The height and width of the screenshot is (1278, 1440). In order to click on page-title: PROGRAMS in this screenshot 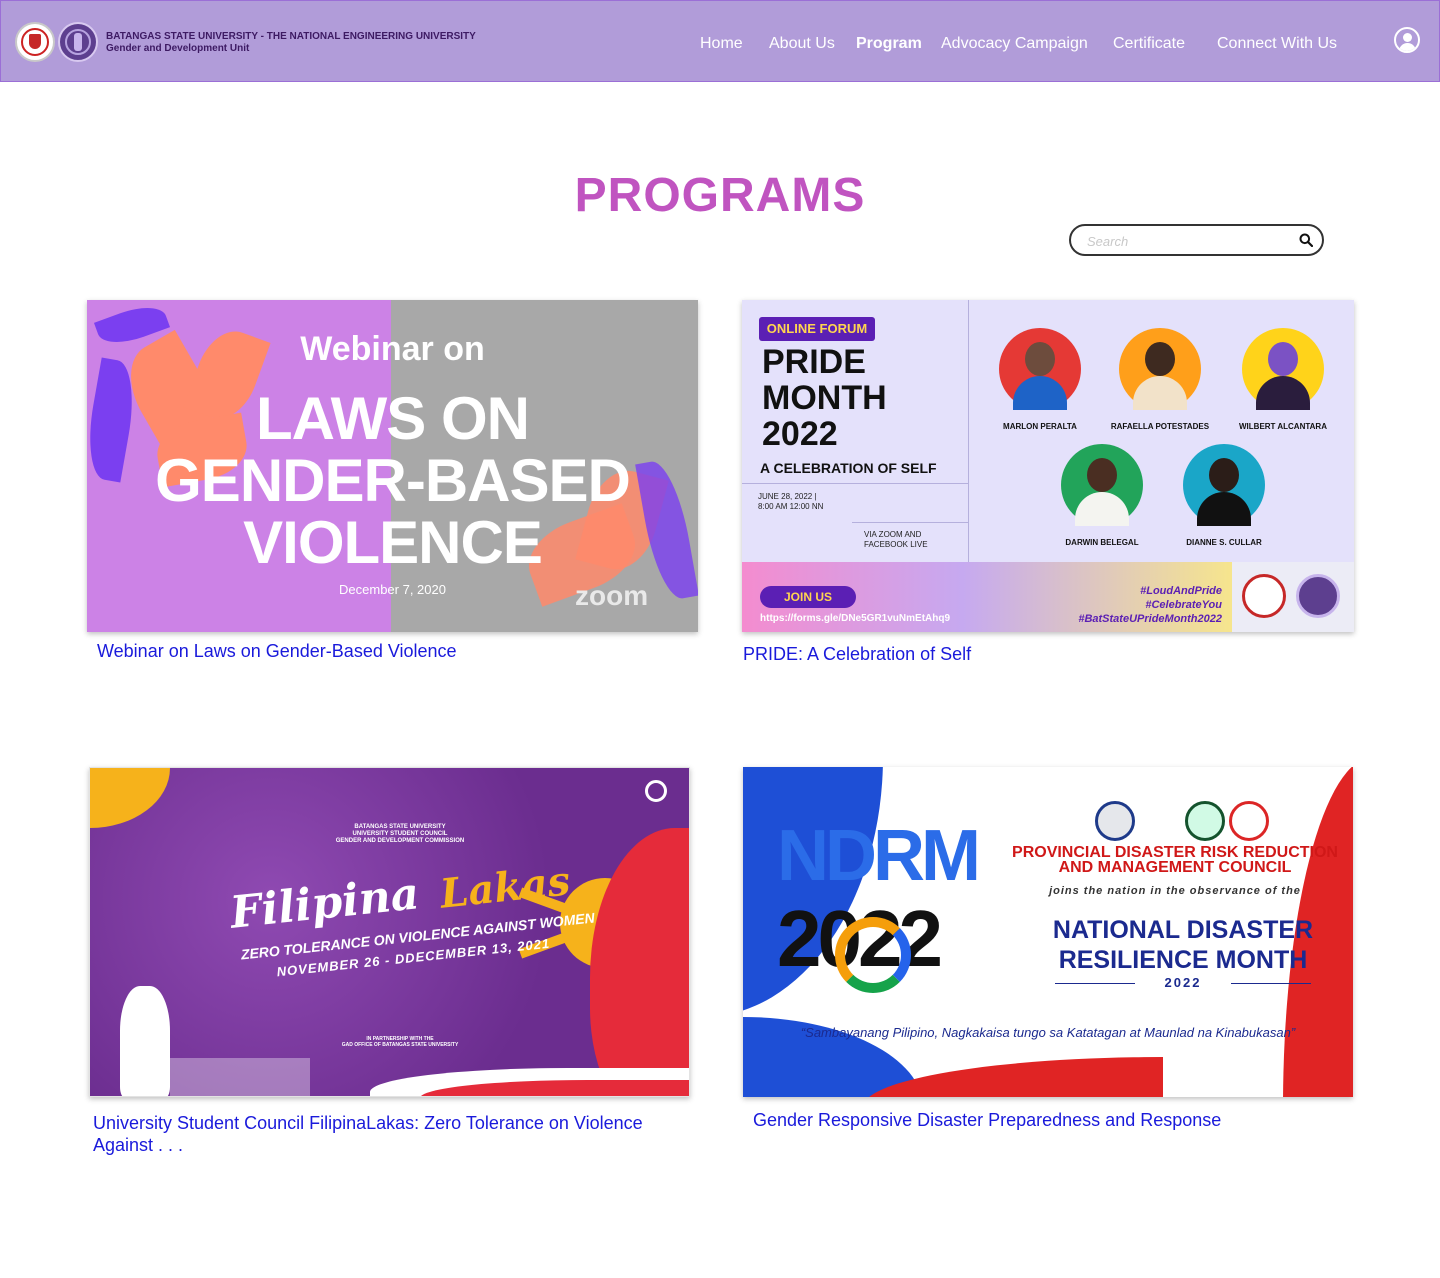, I will do `click(720, 195)`.